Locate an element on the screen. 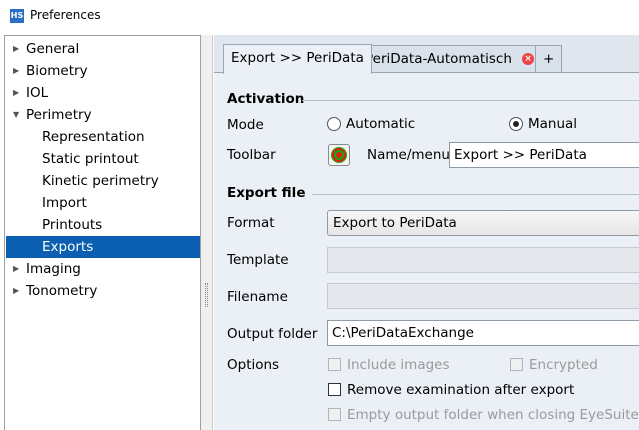 The width and height of the screenshot is (639, 430). tab-label: PeriData-Automatisch is located at coordinates (438, 59).